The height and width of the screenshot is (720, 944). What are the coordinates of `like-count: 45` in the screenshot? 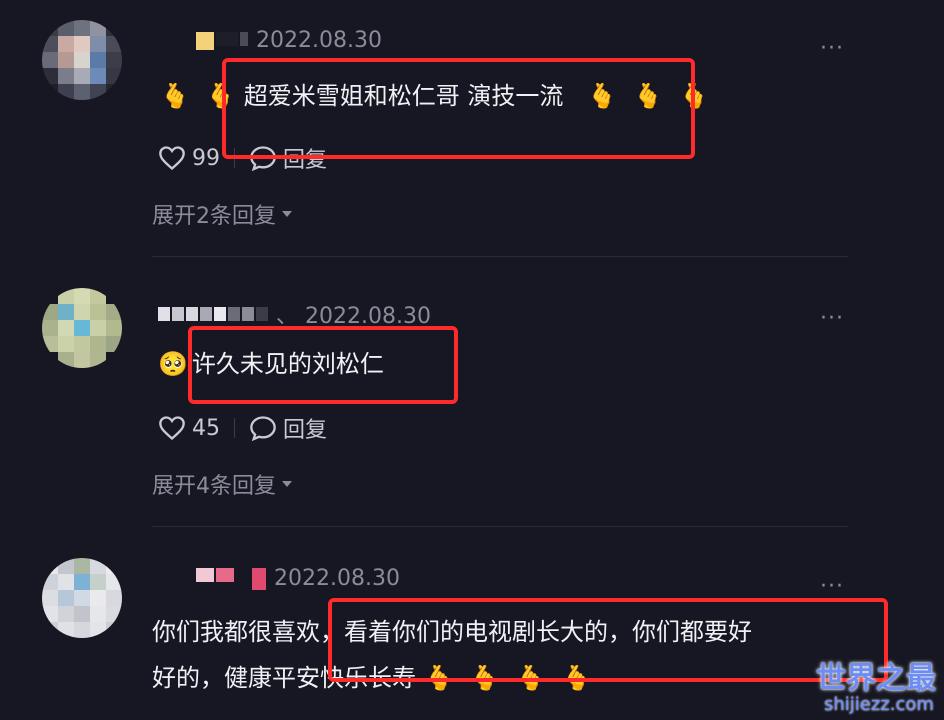 It's located at (206, 428).